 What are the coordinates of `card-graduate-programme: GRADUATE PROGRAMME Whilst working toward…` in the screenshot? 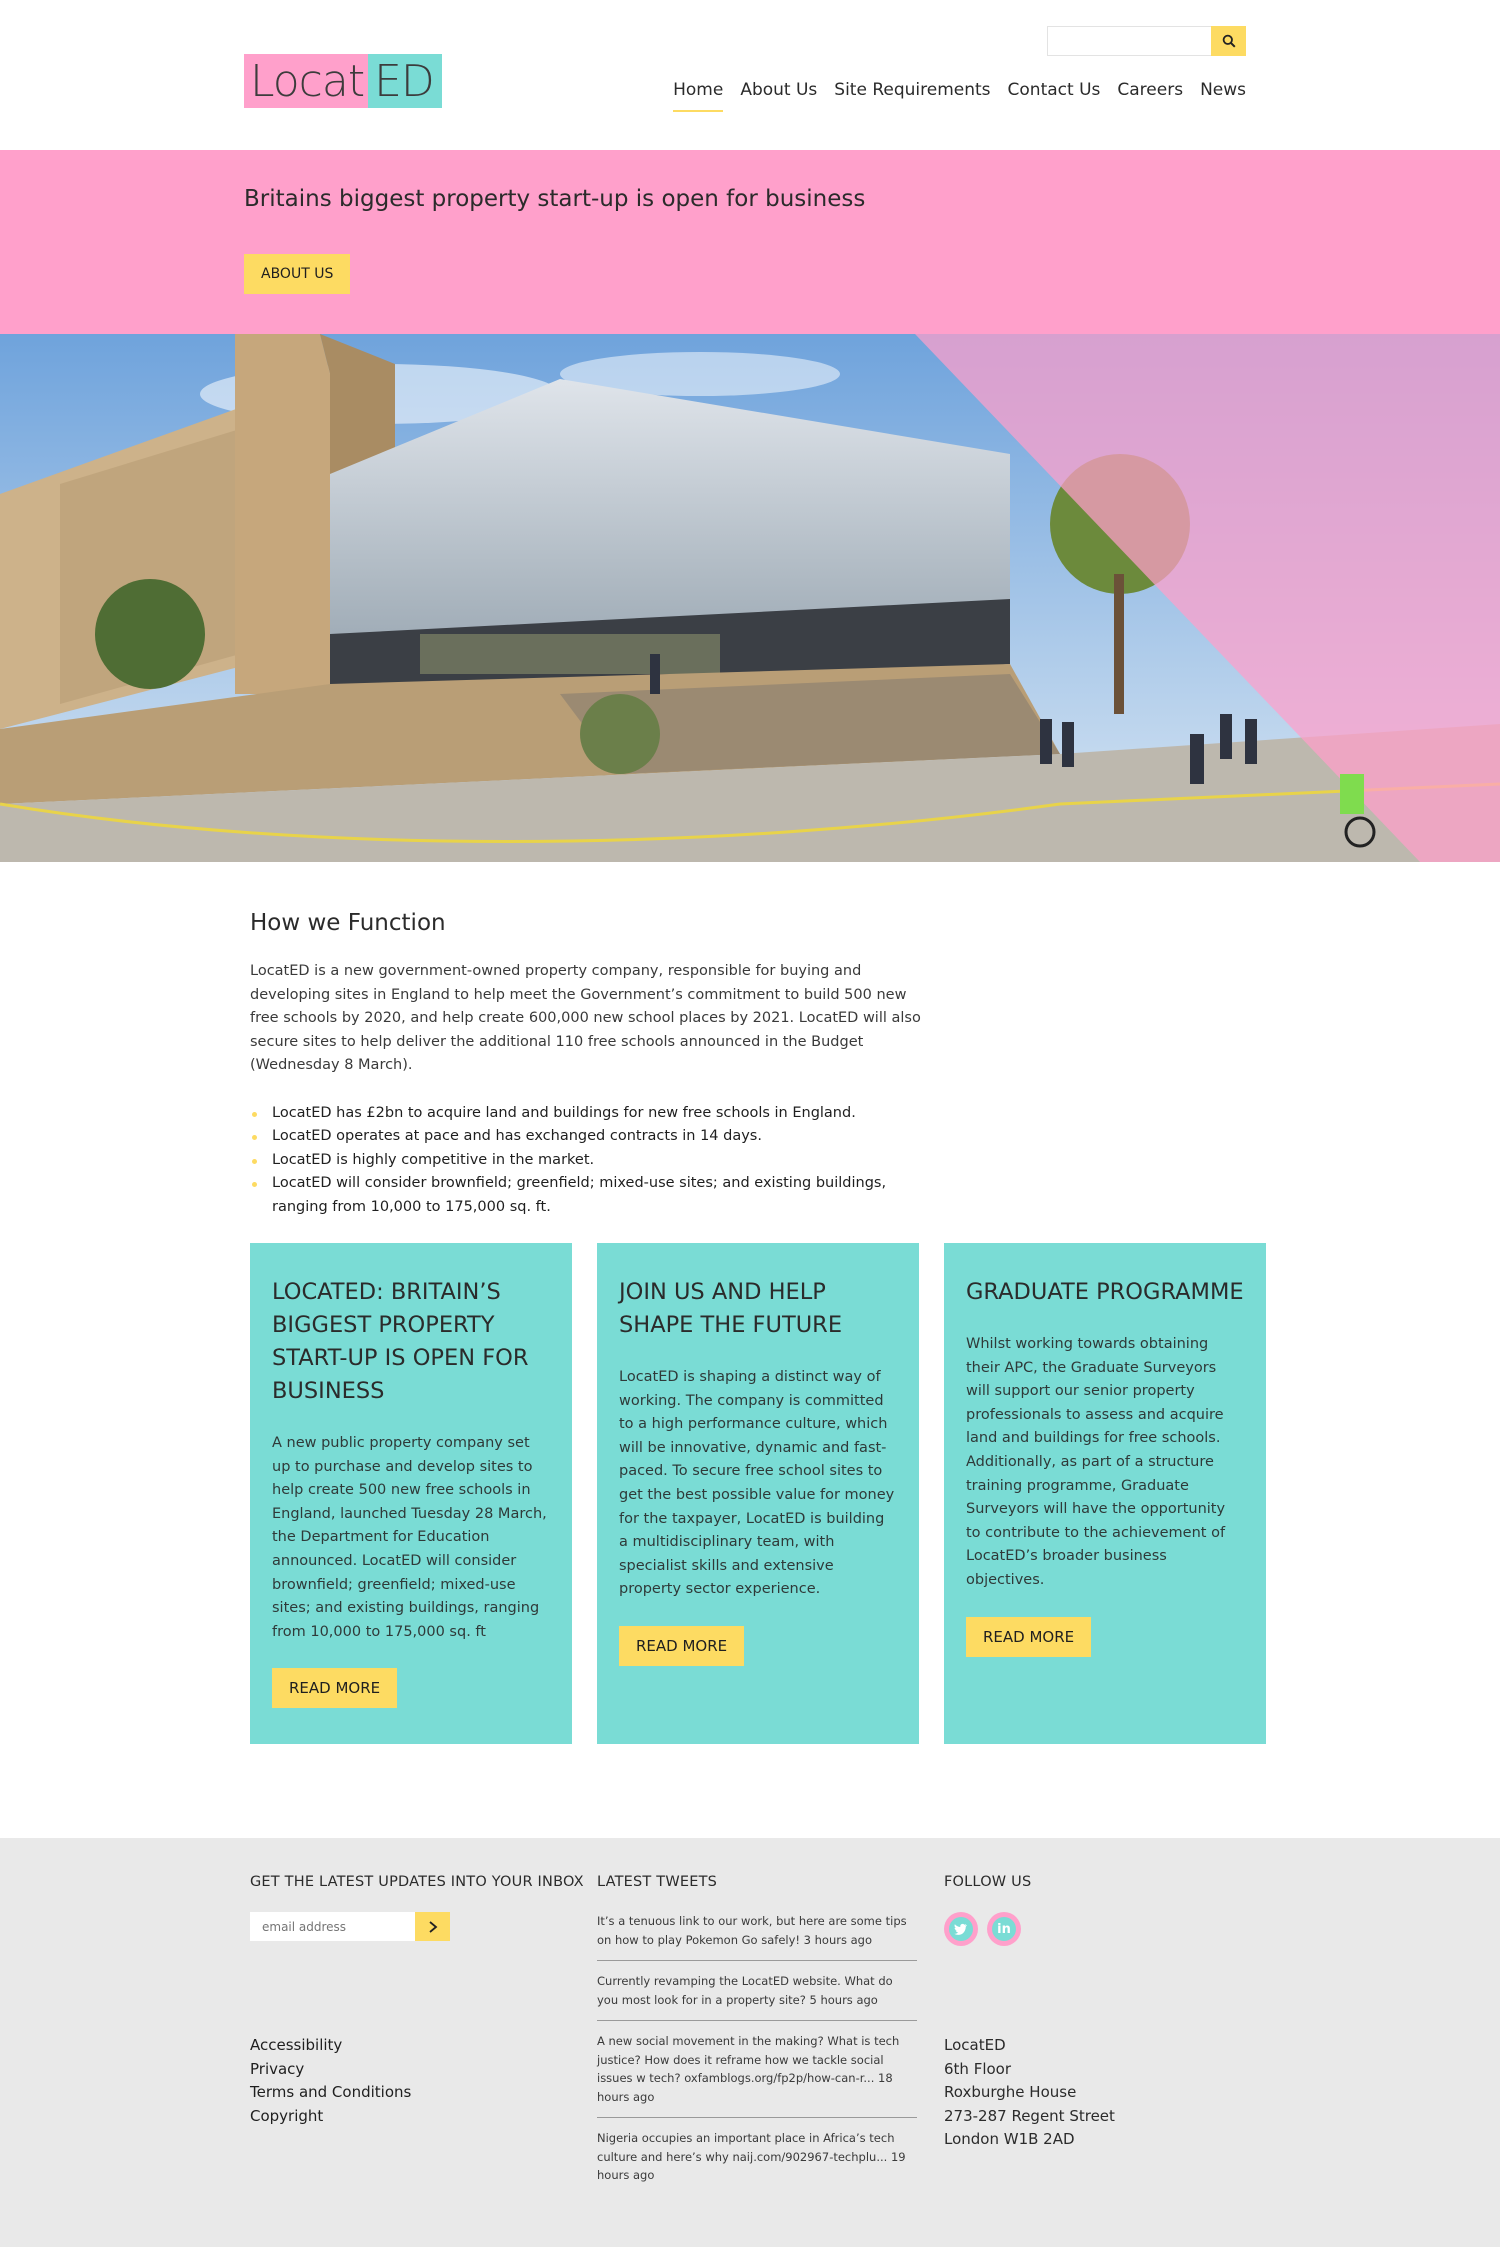 It's located at (1105, 1493).